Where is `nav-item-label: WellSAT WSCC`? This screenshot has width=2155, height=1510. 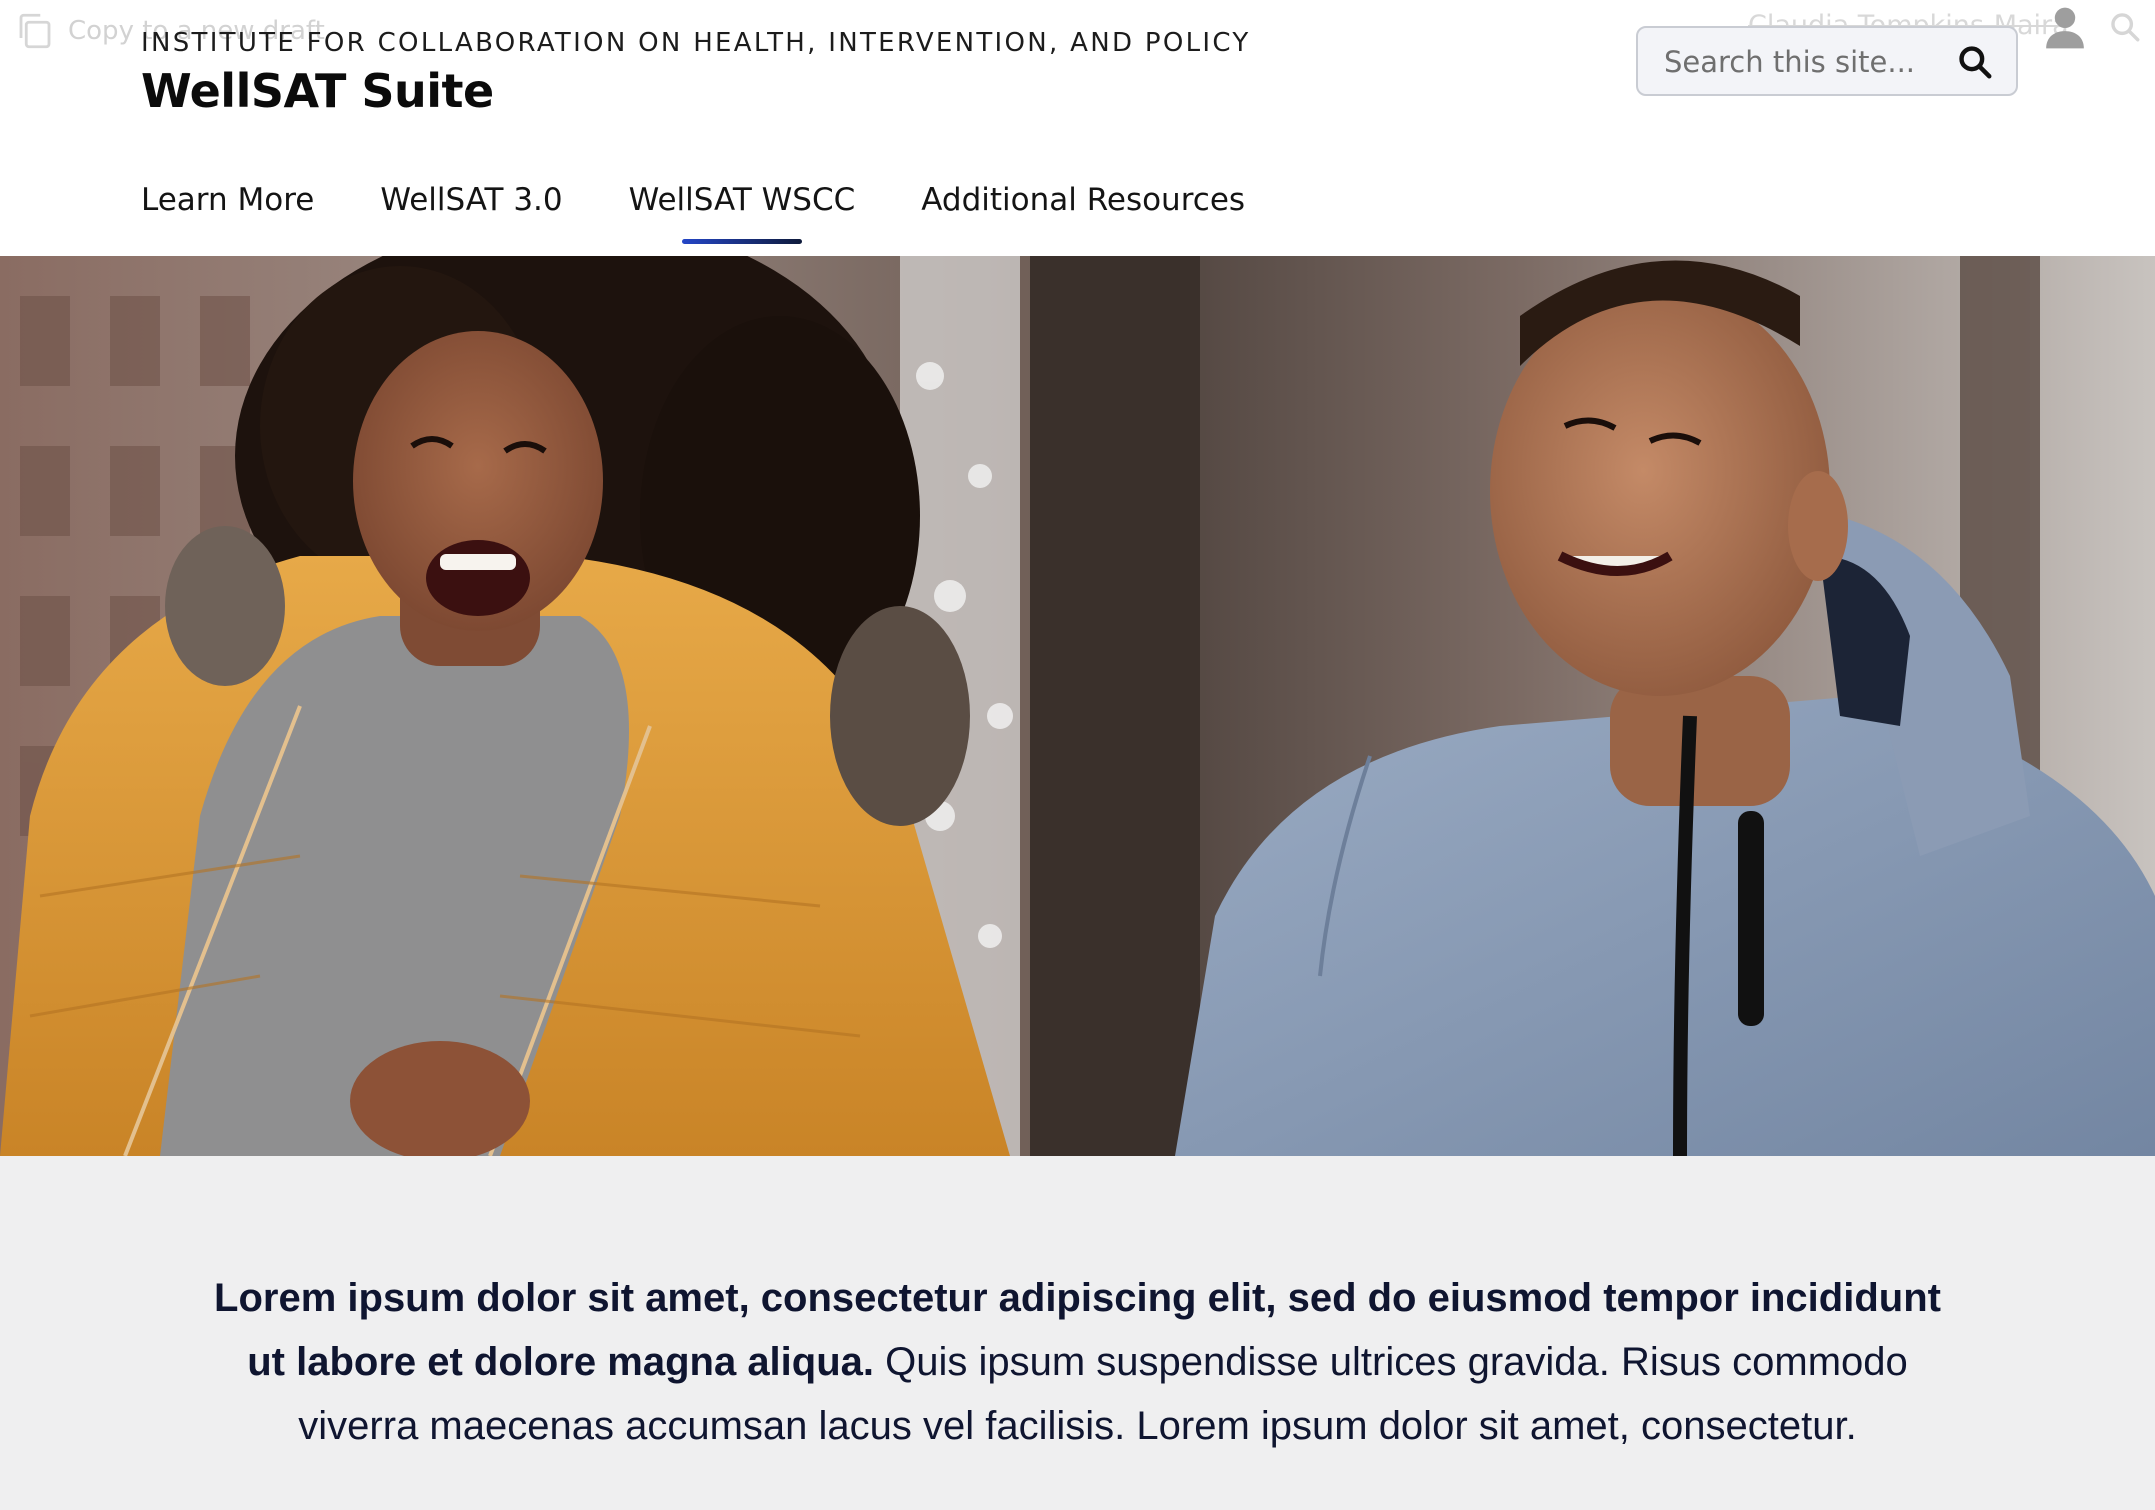 nav-item-label: WellSAT WSCC is located at coordinates (742, 200).